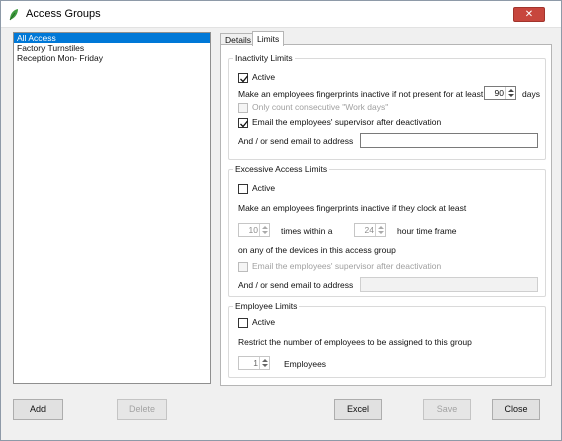 The width and height of the screenshot is (562, 441). What do you see at coordinates (531, 94) in the screenshot?
I see `inactivity-days-label: days` at bounding box center [531, 94].